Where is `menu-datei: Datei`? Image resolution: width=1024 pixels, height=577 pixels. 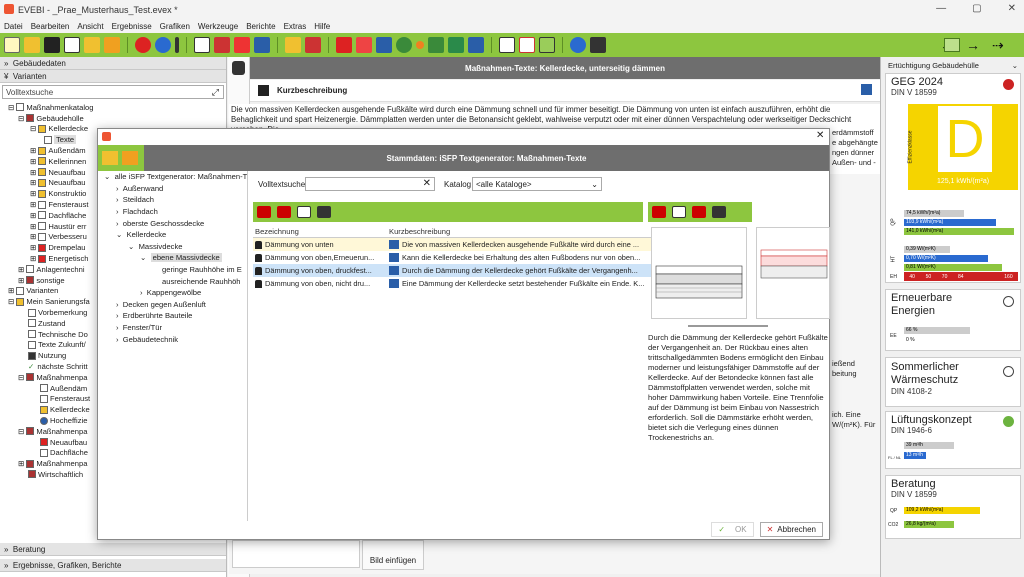 menu-datei: Datei is located at coordinates (13, 26).